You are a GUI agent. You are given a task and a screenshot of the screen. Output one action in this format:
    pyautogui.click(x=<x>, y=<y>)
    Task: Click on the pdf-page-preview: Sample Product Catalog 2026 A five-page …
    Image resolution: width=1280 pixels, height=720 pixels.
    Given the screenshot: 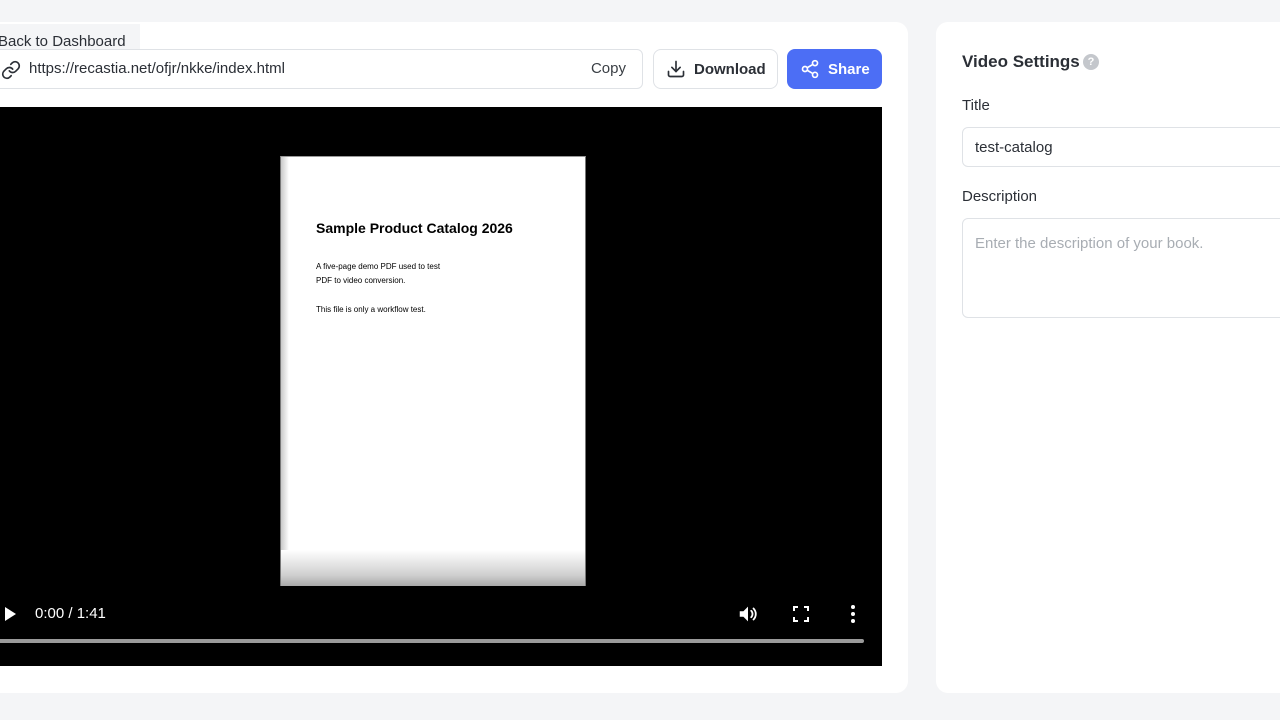 What is the action you would take?
    pyautogui.click(x=433, y=371)
    